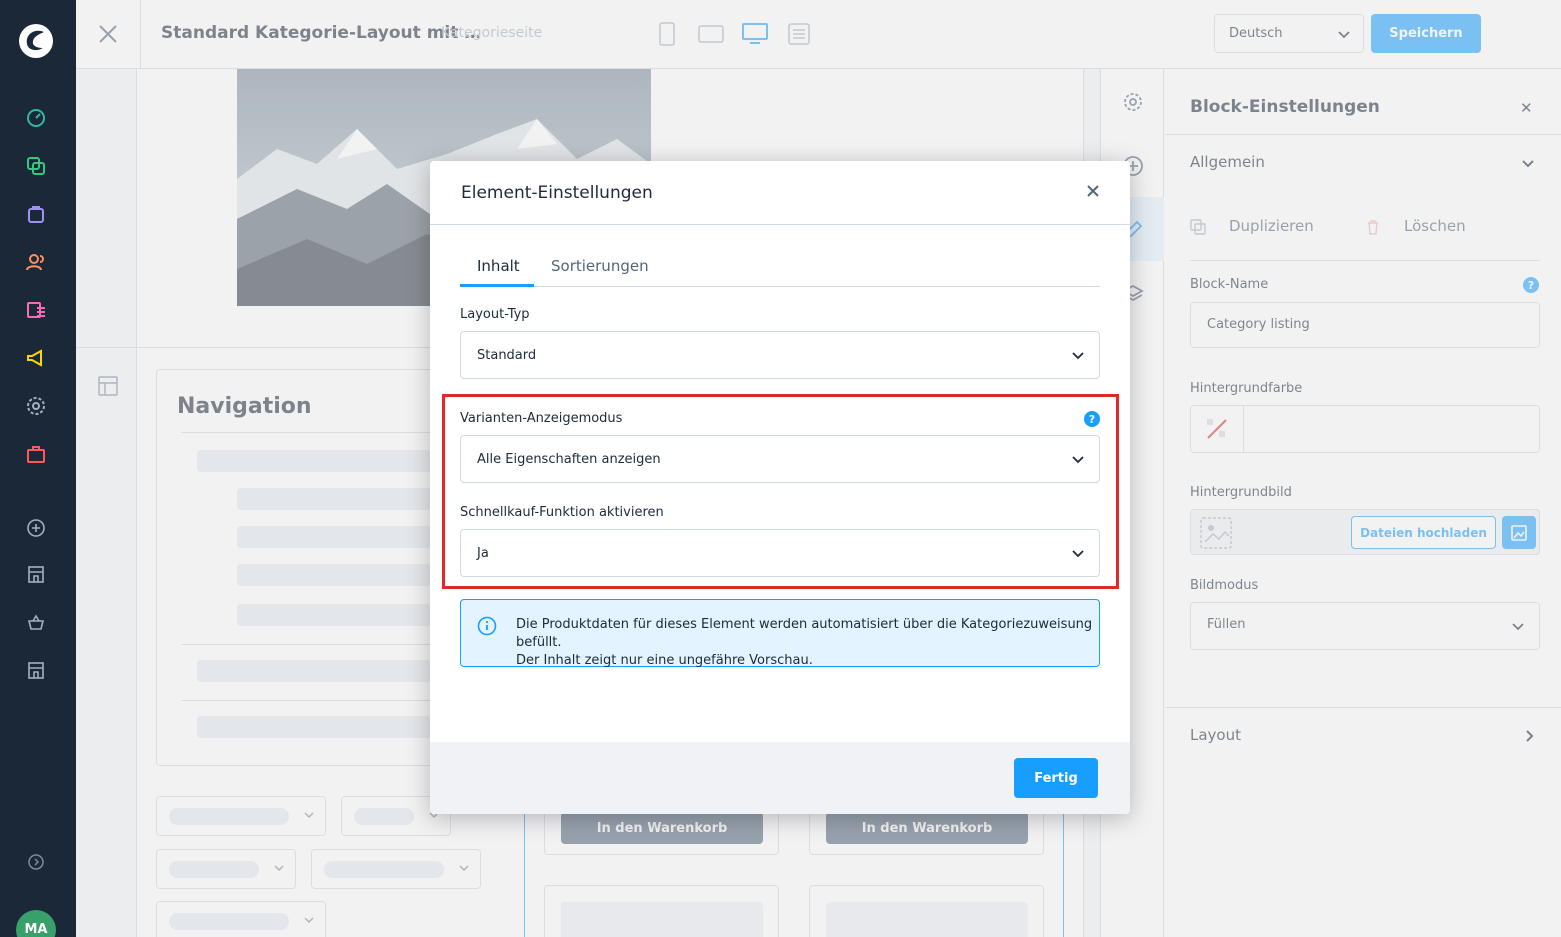 The height and width of the screenshot is (937, 1561). I want to click on close-icon, so click(1093, 191).